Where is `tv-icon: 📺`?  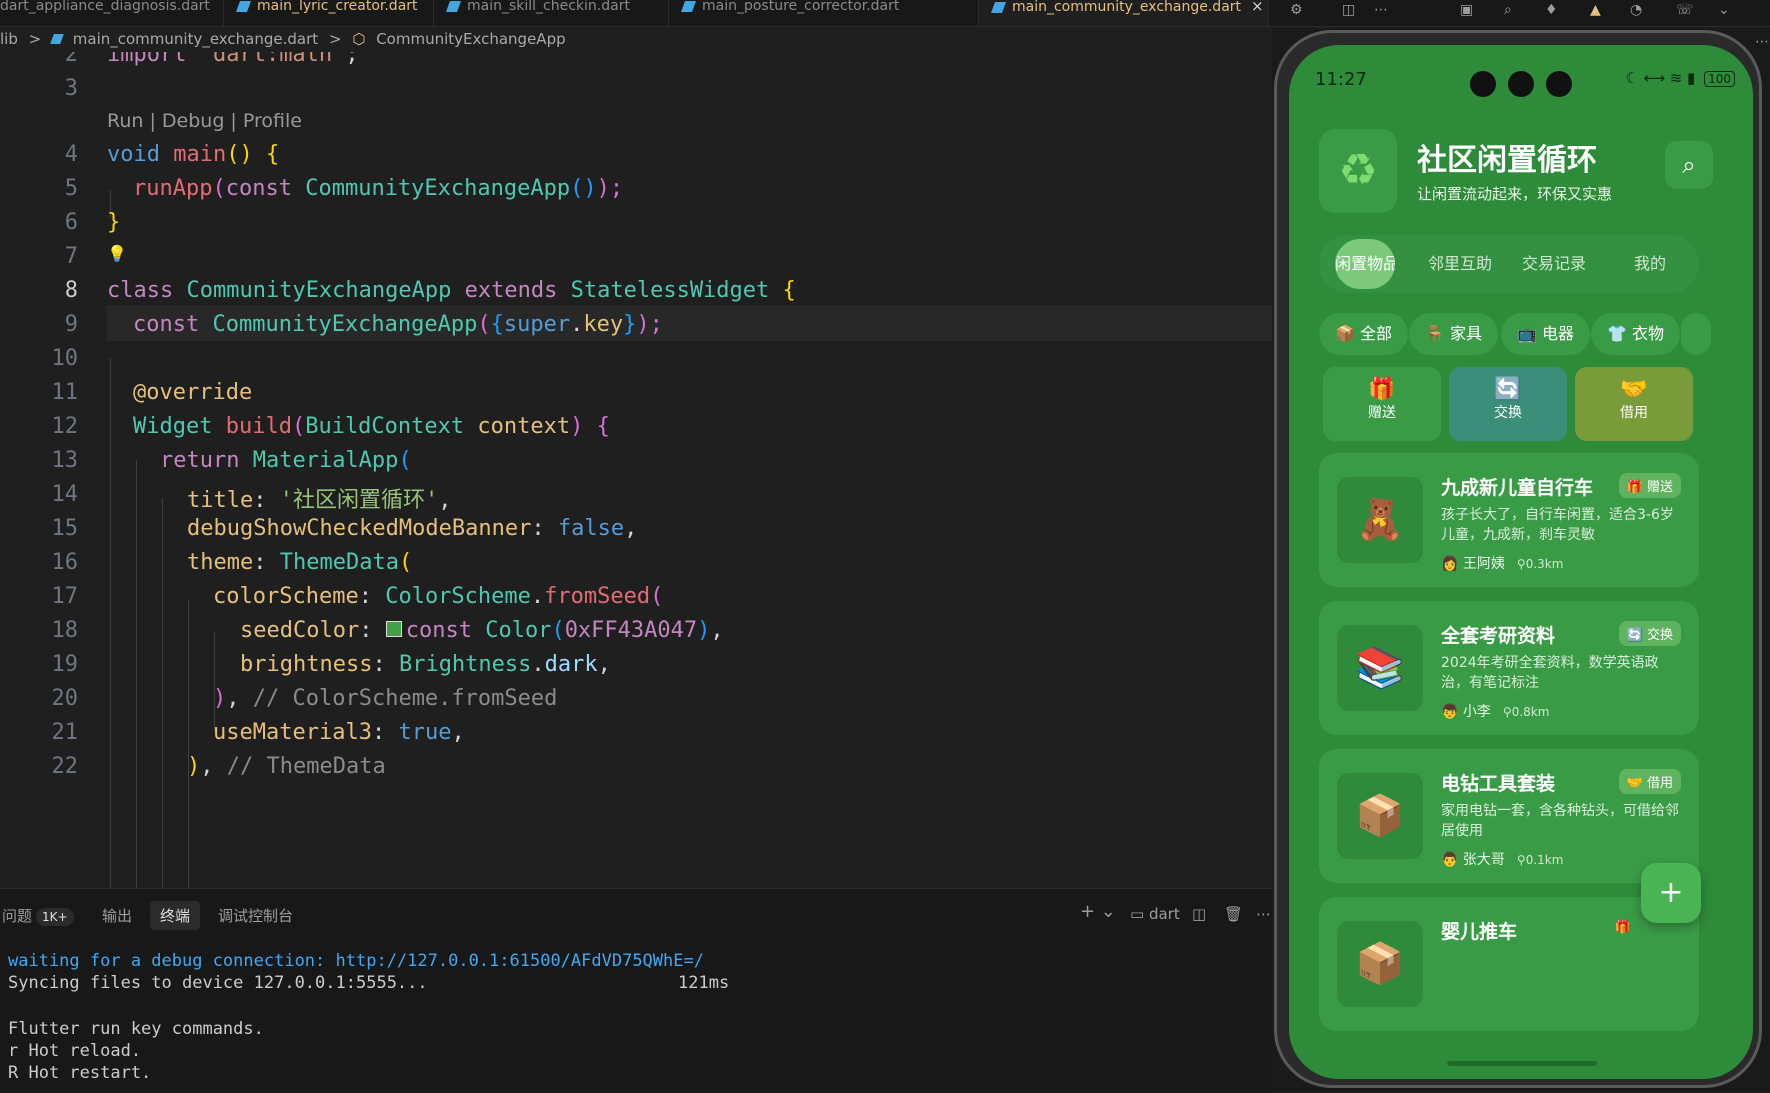 tv-icon: 📺 is located at coordinates (1527, 333).